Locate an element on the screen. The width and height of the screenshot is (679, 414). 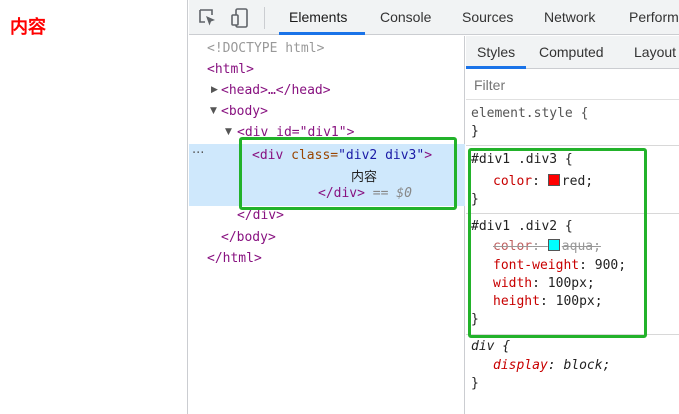
dom-html-open: <html> is located at coordinates (230, 69).